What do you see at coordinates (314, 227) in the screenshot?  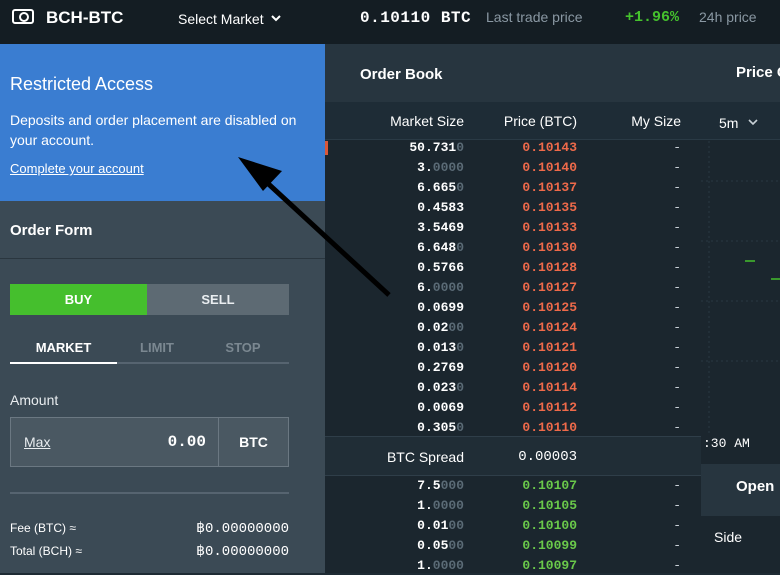 I see `annotation-arrow` at bounding box center [314, 227].